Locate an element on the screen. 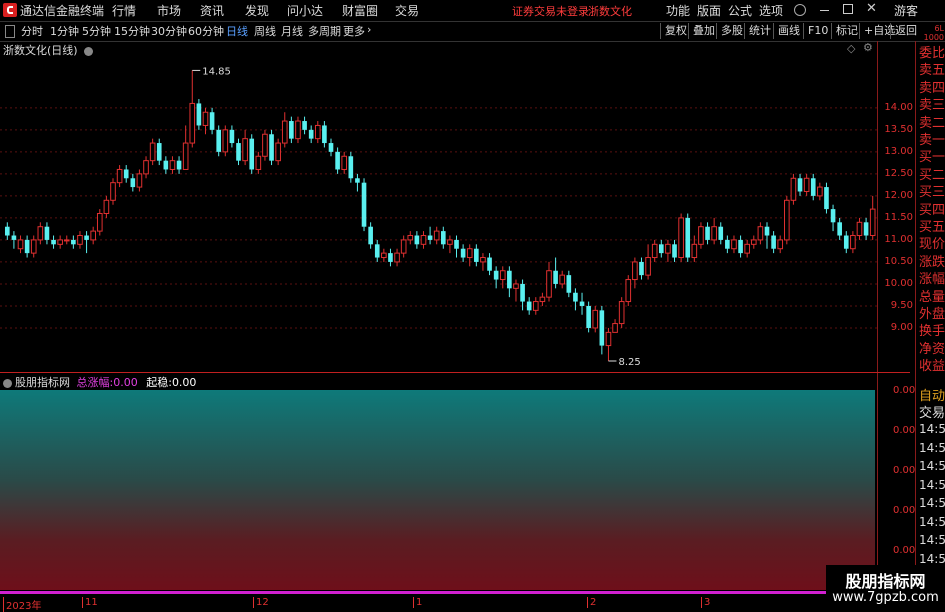  settings-icon: ⚙ is located at coordinates (868, 47).